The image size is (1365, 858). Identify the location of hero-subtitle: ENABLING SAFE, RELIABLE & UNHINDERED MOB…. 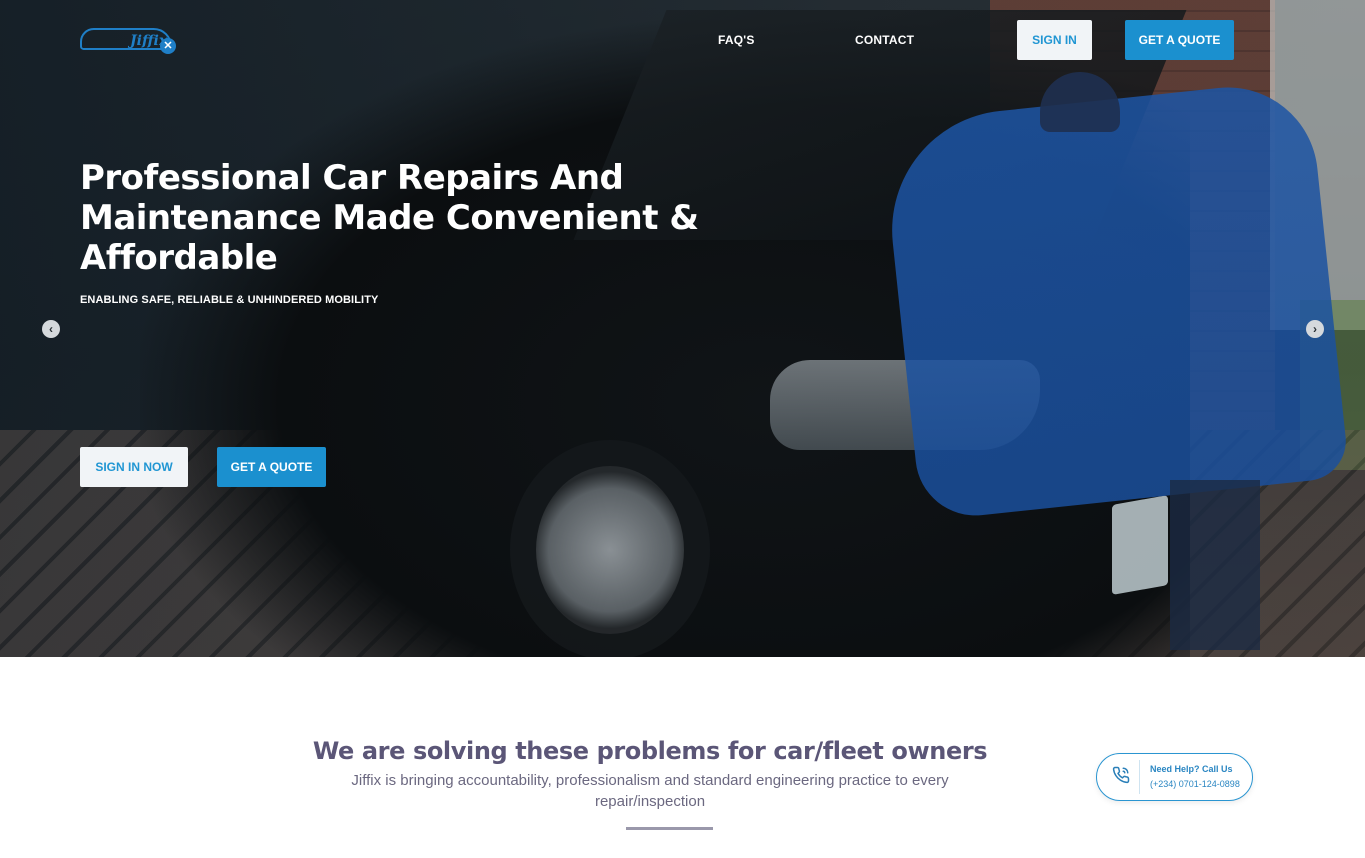
(229, 300).